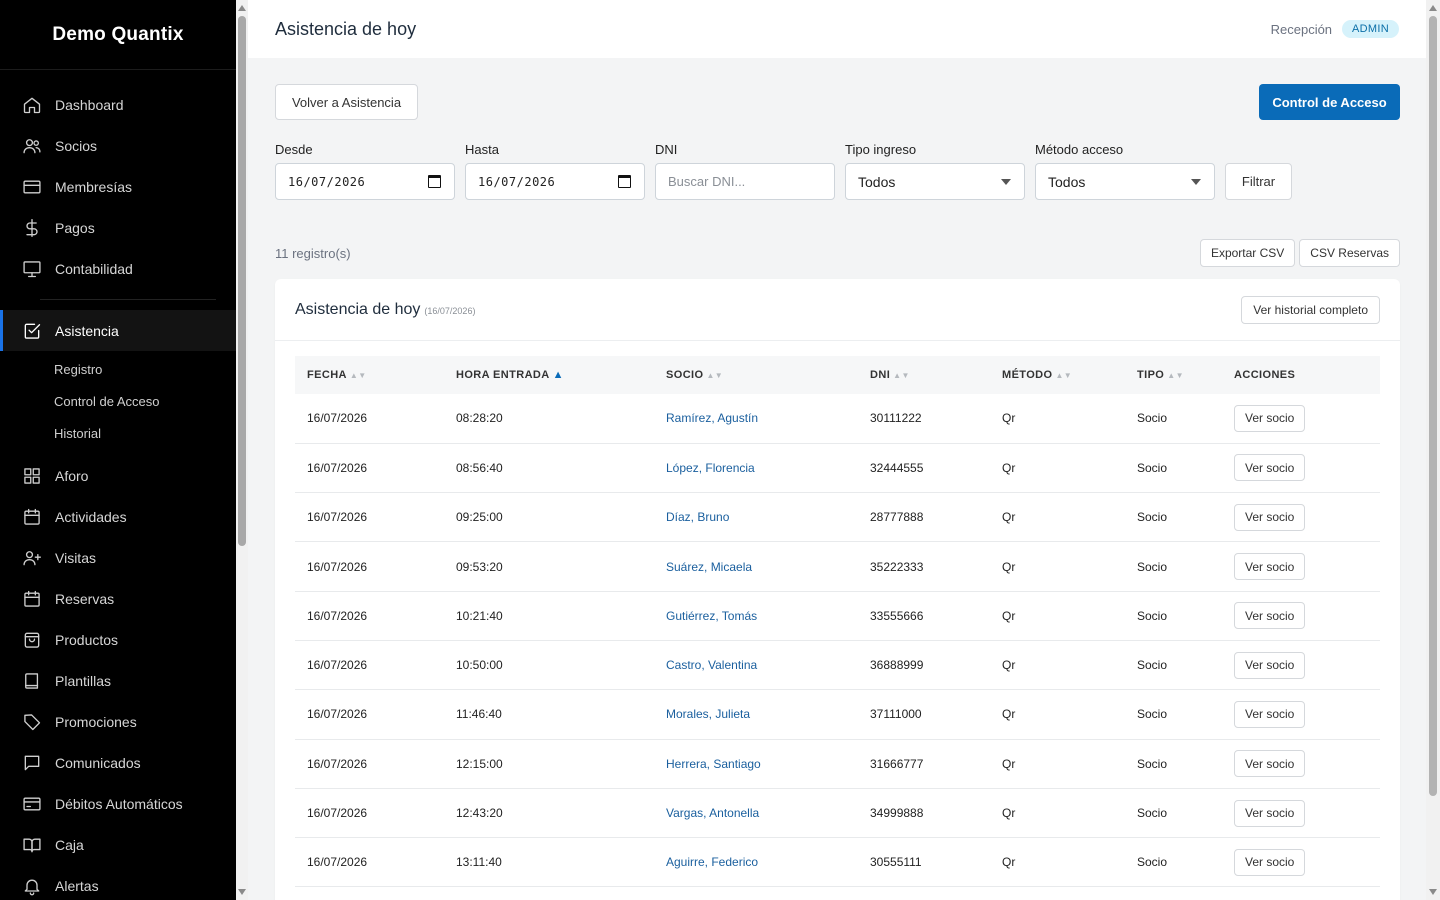 The width and height of the screenshot is (1440, 900). Describe the element at coordinates (346, 102) in the screenshot. I see `back-to-attendance-button: Volver a Asistencia` at that location.